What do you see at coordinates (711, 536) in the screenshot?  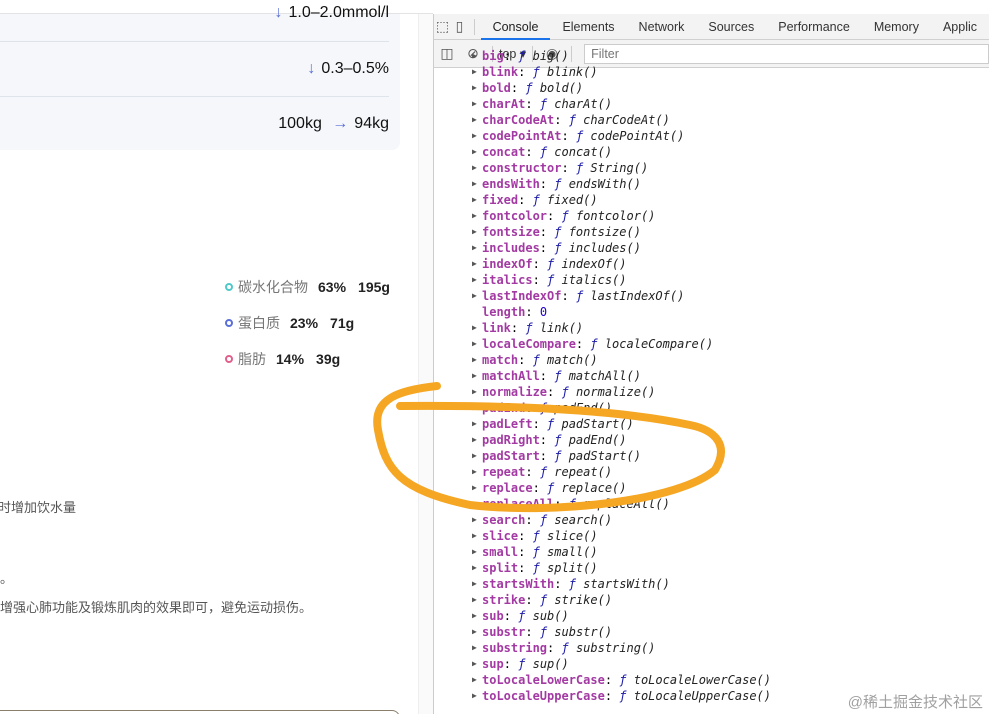 I see `console-property-row: ▶ slice: ƒ slice()` at bounding box center [711, 536].